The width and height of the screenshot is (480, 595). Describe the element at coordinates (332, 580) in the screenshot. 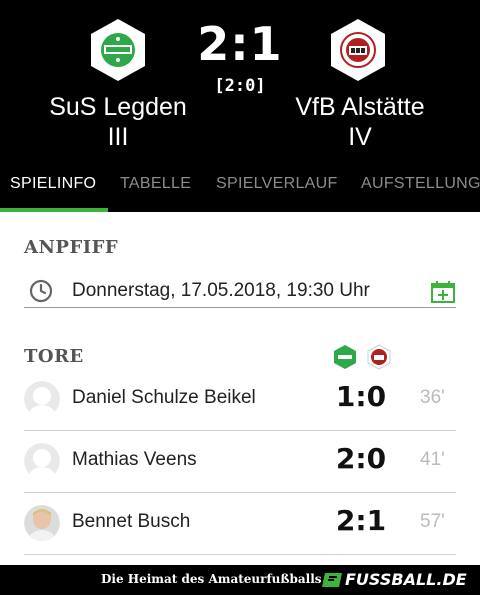

I see `fussball-de-logo-icon` at that location.